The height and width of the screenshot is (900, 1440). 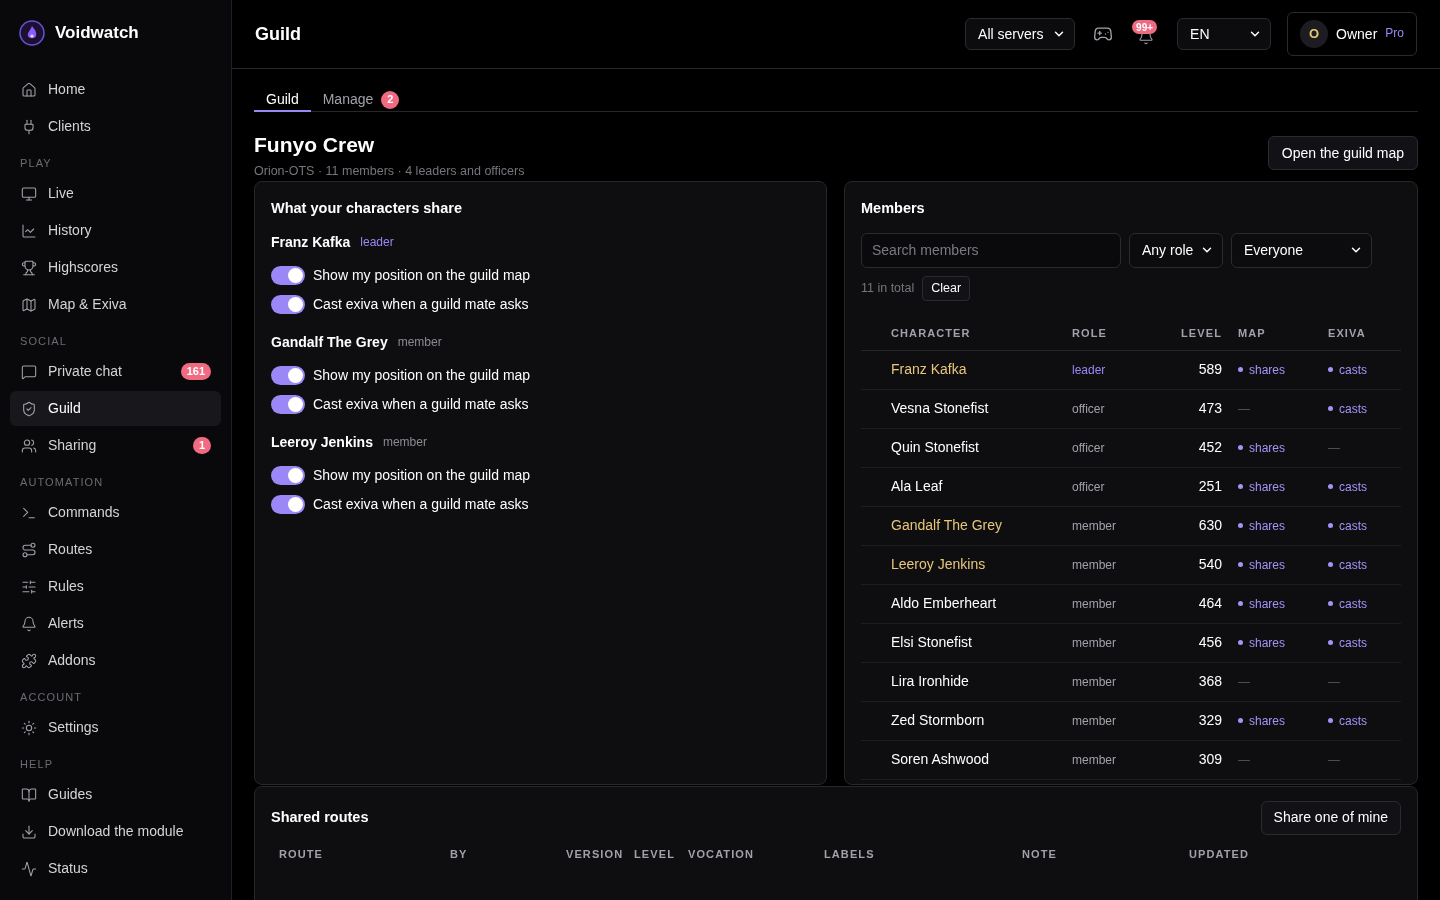 What do you see at coordinates (946, 288) in the screenshot?
I see `clear-button: Clear` at bounding box center [946, 288].